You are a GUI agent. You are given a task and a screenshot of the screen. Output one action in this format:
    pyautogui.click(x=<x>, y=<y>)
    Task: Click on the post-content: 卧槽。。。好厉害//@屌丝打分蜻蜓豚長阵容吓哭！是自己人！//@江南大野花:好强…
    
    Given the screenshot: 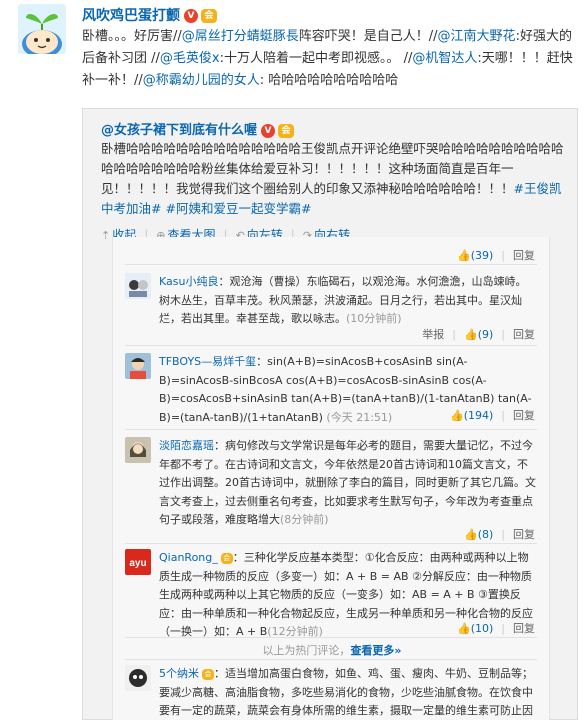 What is the action you would take?
    pyautogui.click(x=330, y=59)
    